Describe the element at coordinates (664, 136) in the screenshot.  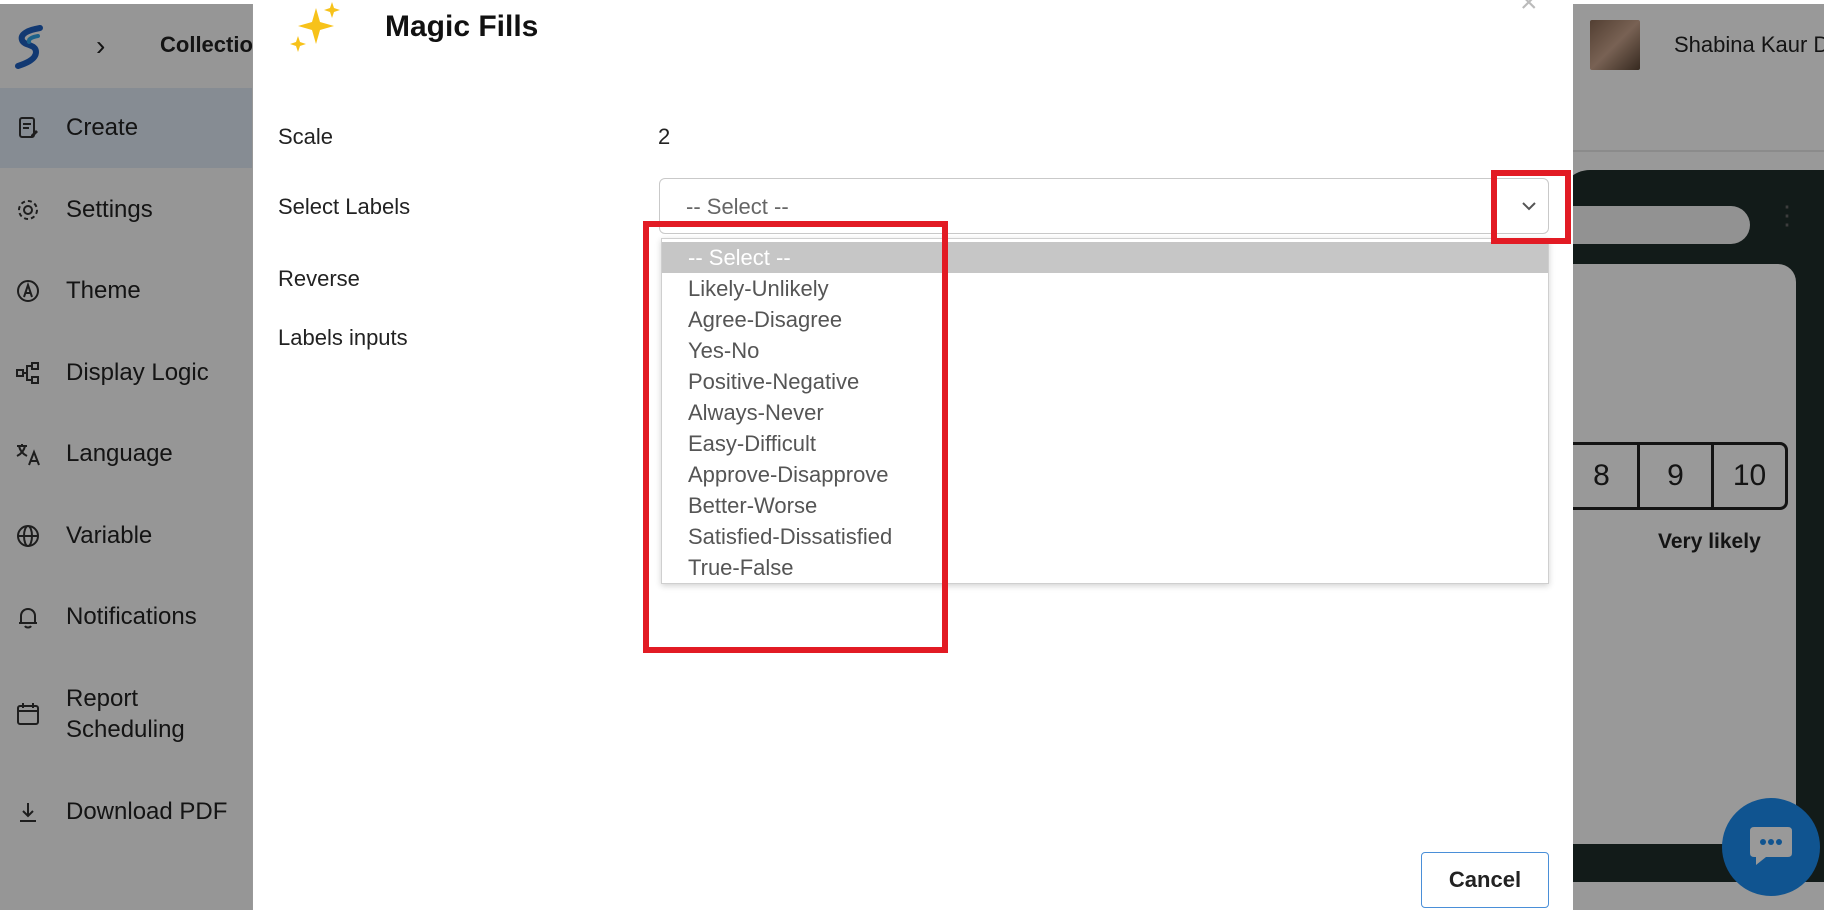
I see `scale-value: 2` at that location.